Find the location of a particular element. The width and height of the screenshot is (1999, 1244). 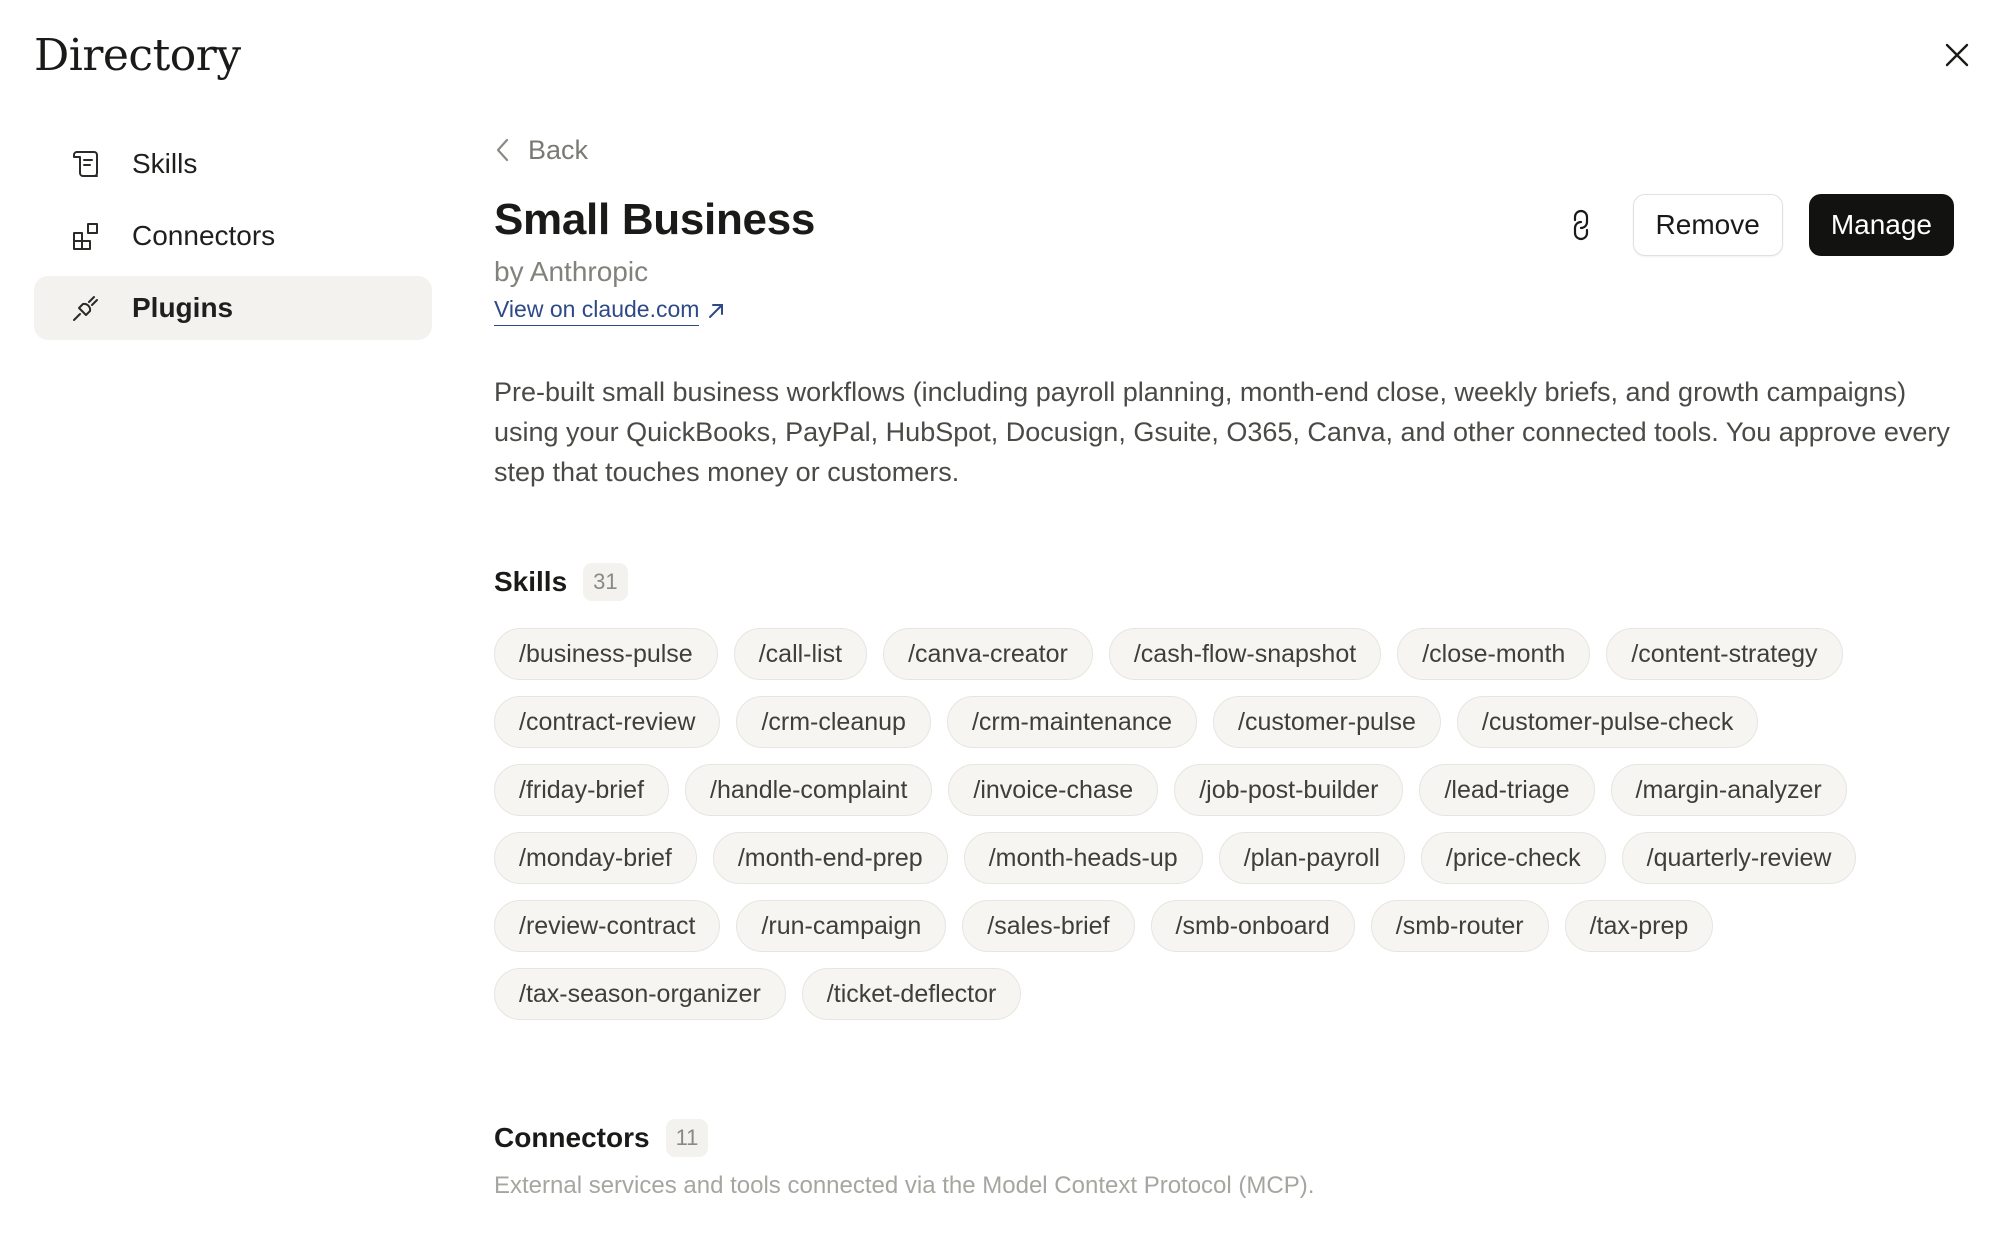

skill-chip: /close-month is located at coordinates (1494, 654).